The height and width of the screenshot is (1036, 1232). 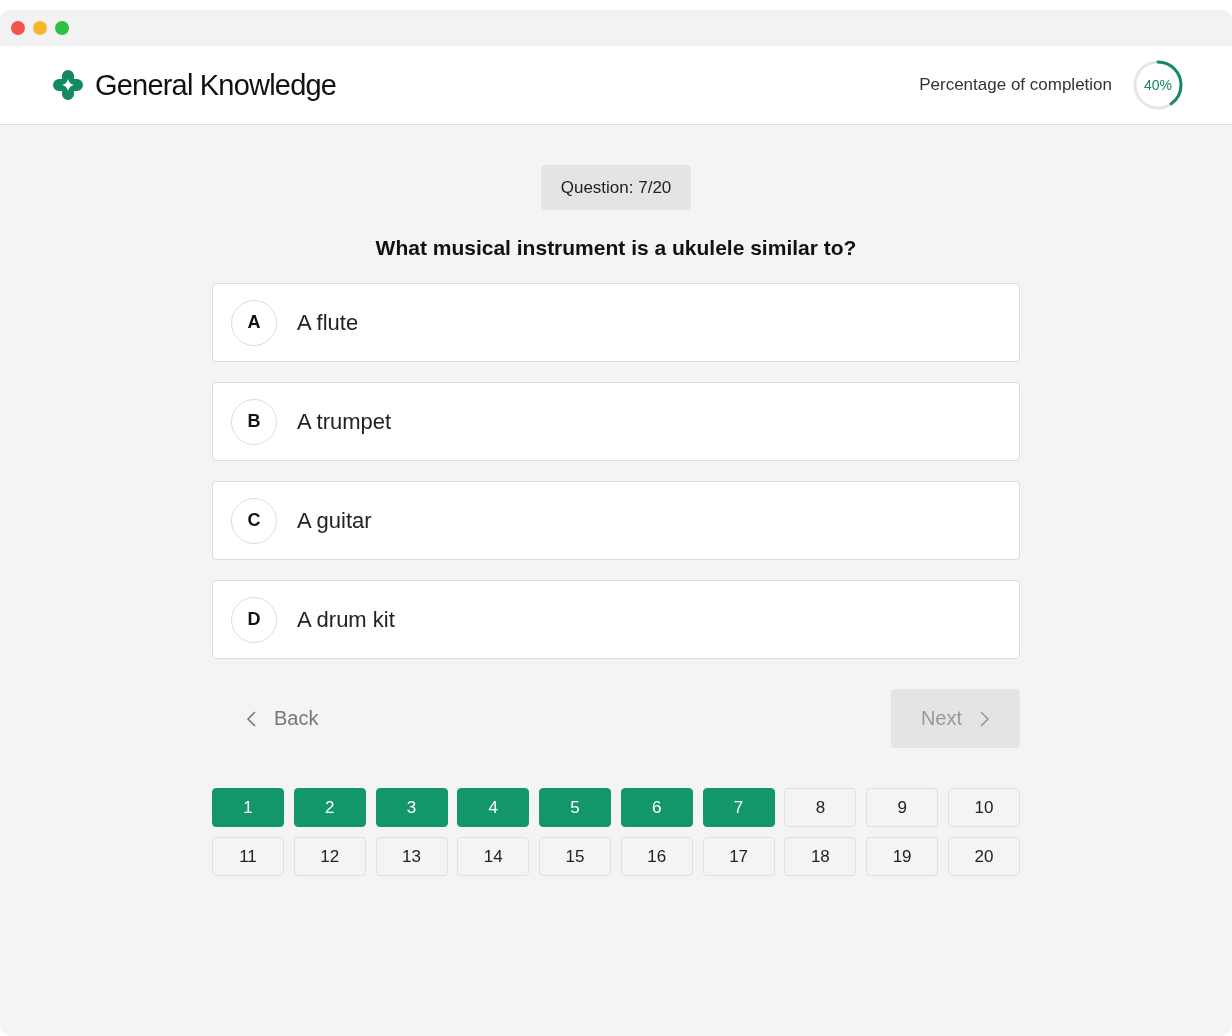 What do you see at coordinates (40, 28) in the screenshot?
I see `minimize-window-icon` at bounding box center [40, 28].